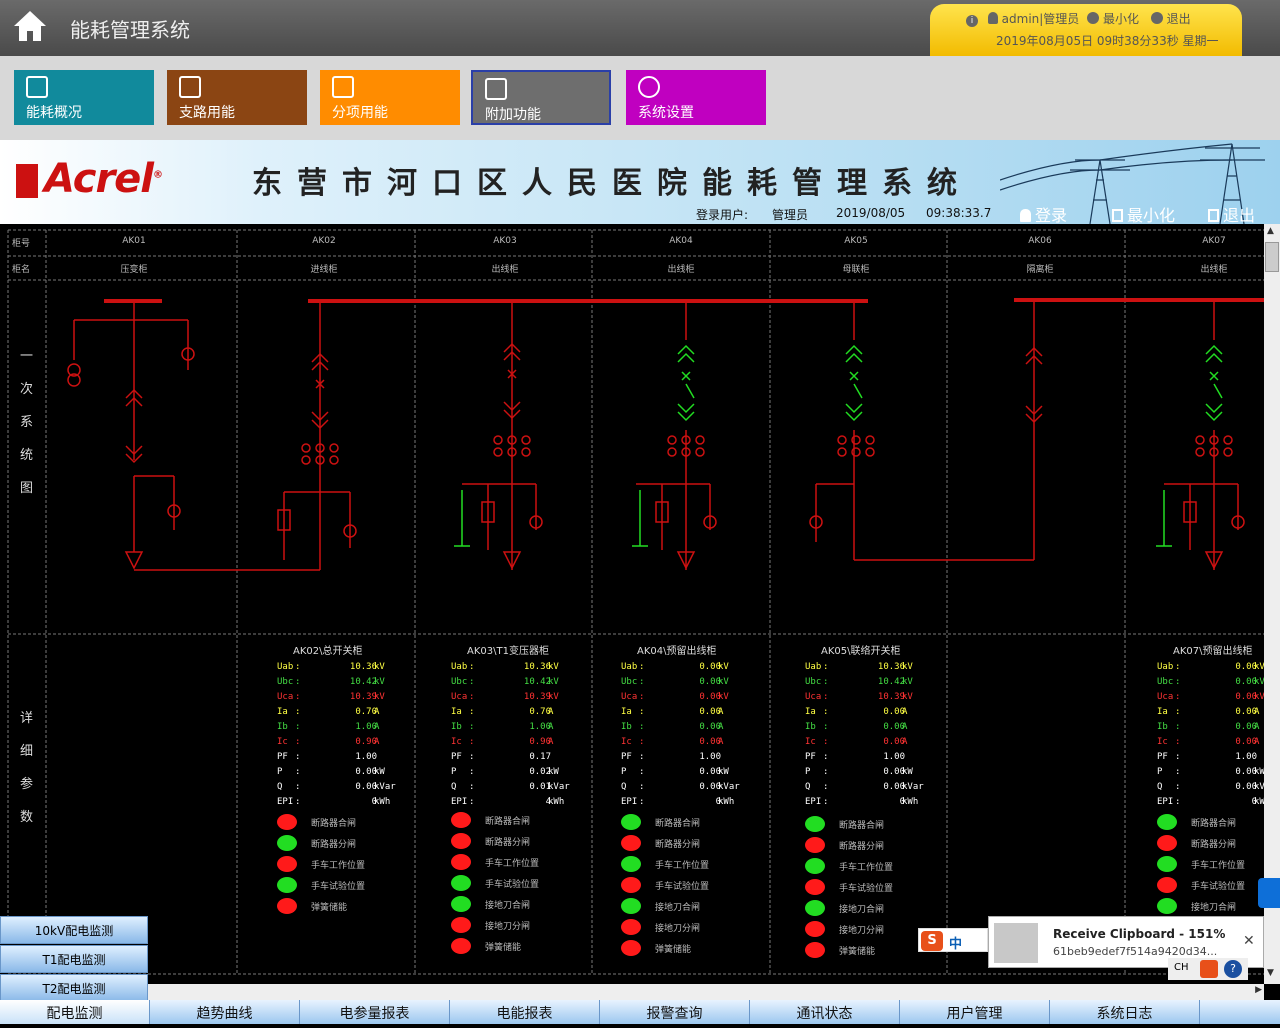 Image resolution: width=1280 pixels, height=1028 pixels. Describe the element at coordinates (691, 908) in the screenshot. I see `status-row: 接地刀合闸` at that location.